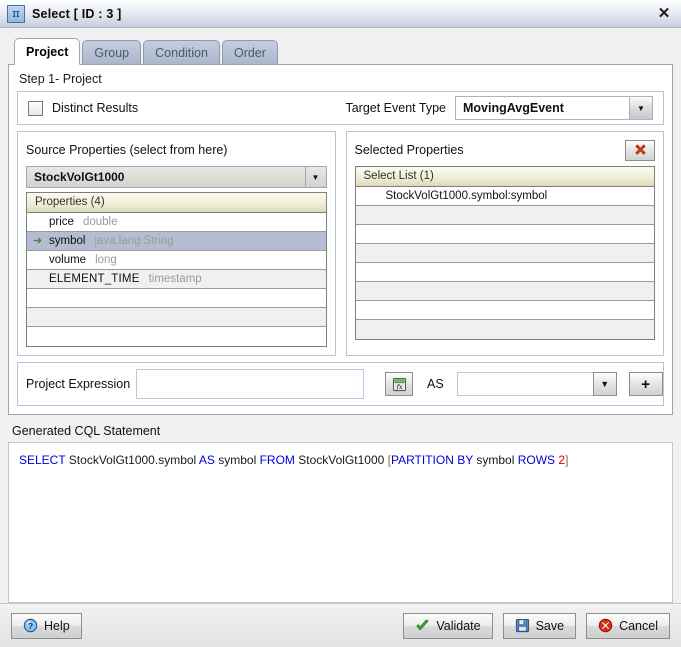 This screenshot has width=681, height=647. What do you see at coordinates (132, 460) in the screenshot?
I see `cql-token: StockVolGt1000.symbol` at bounding box center [132, 460].